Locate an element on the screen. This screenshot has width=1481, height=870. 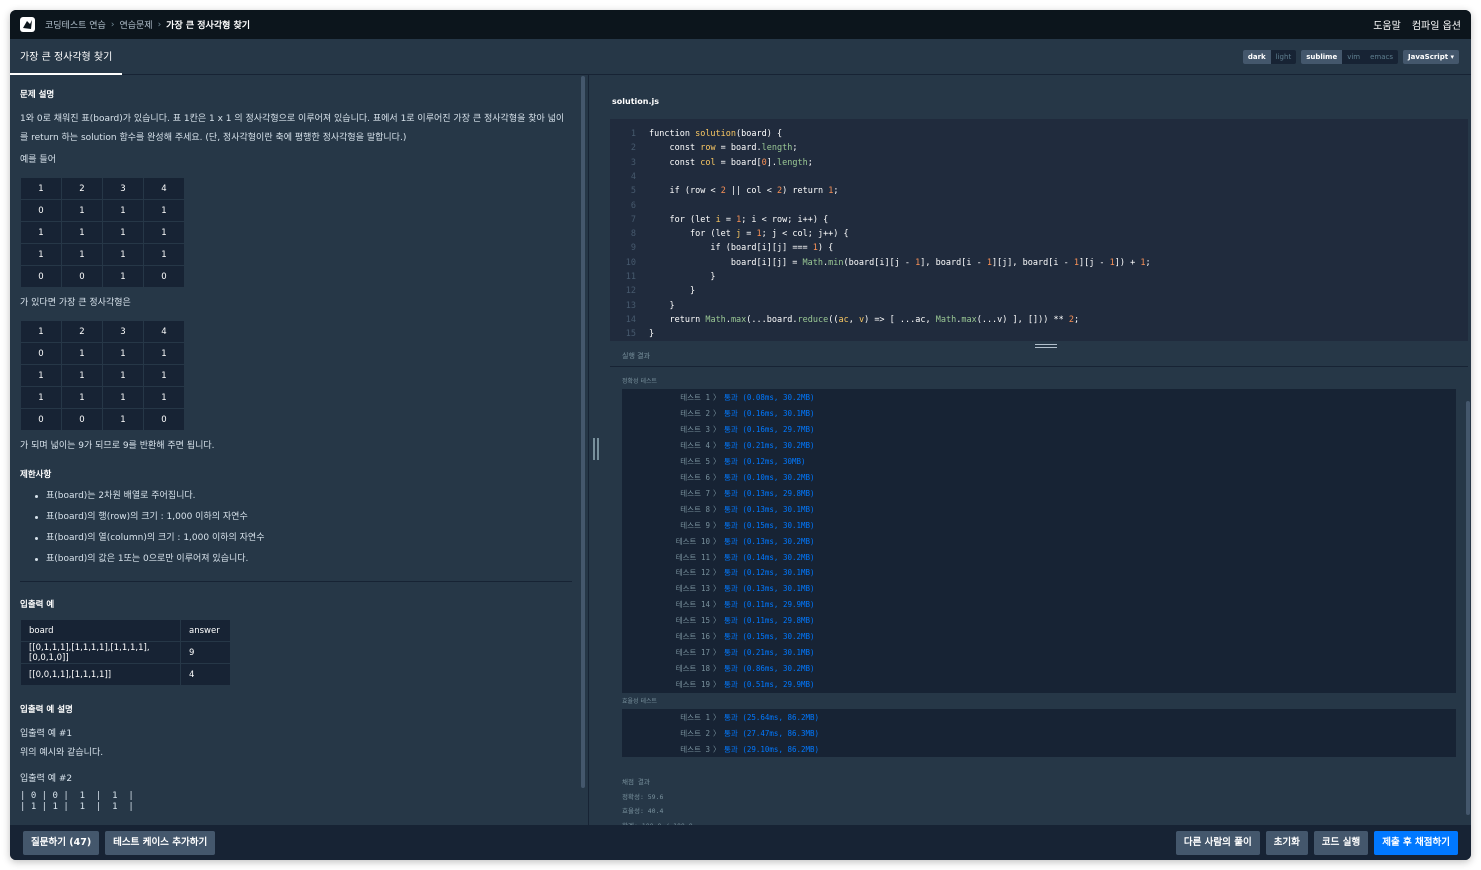
example-intro: 예를 들어 is located at coordinates (38, 160).